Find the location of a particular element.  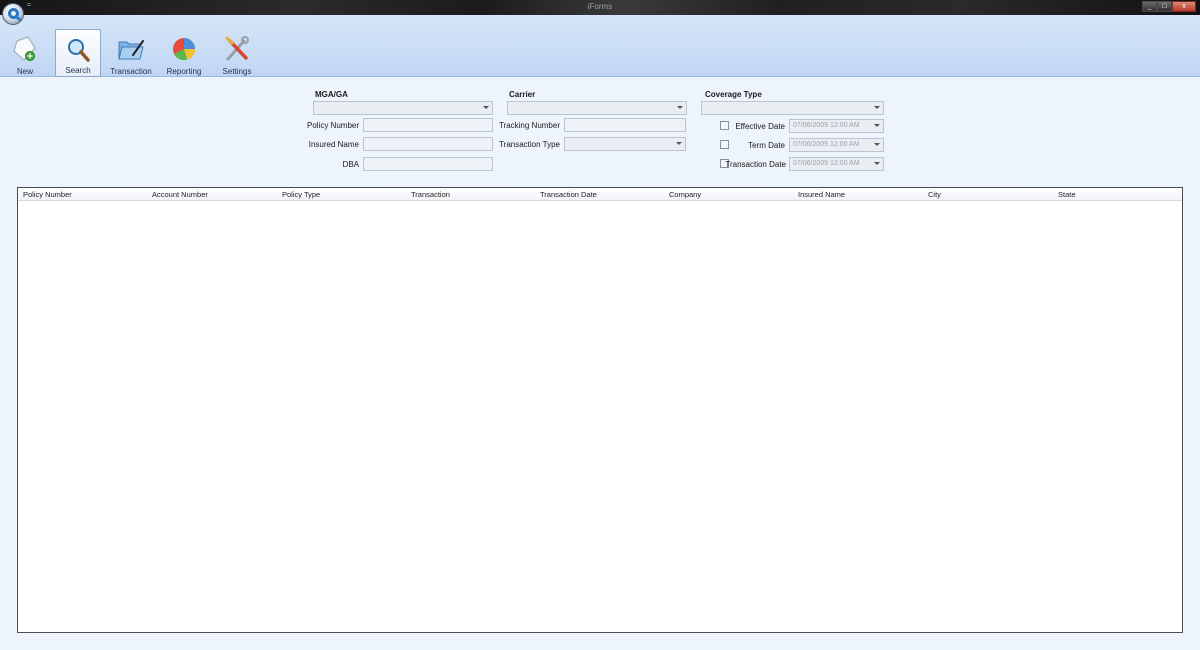

search-label: Search is located at coordinates (78, 70).